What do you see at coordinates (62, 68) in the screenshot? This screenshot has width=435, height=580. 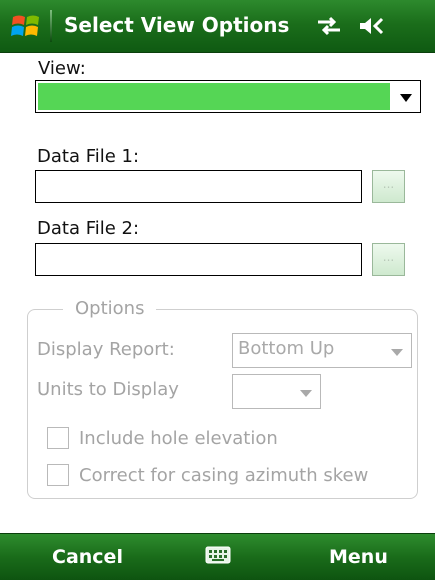 I see `view-label: View:` at bounding box center [62, 68].